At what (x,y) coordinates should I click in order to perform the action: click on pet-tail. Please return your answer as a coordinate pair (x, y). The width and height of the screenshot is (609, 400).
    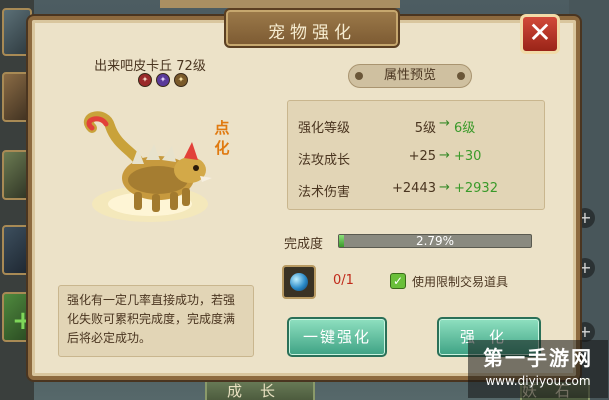
    Looking at the image, I should click on (113, 138).